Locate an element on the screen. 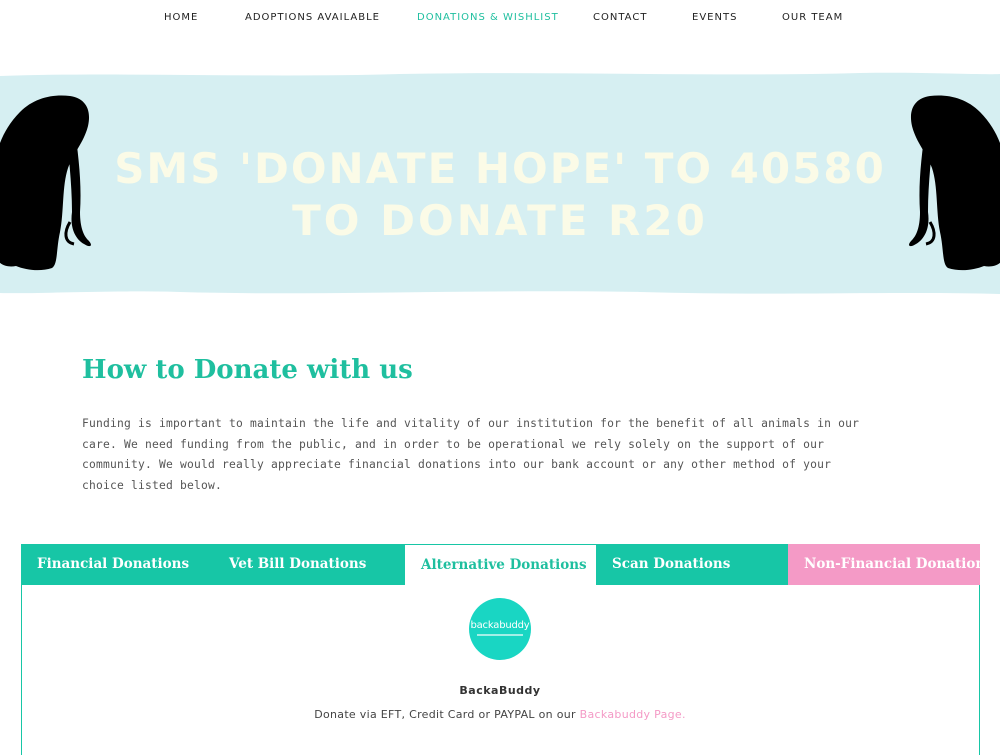 This screenshot has height=755, width=1000. tab-alternative-donations: Alternative Donations is located at coordinates (500, 564).